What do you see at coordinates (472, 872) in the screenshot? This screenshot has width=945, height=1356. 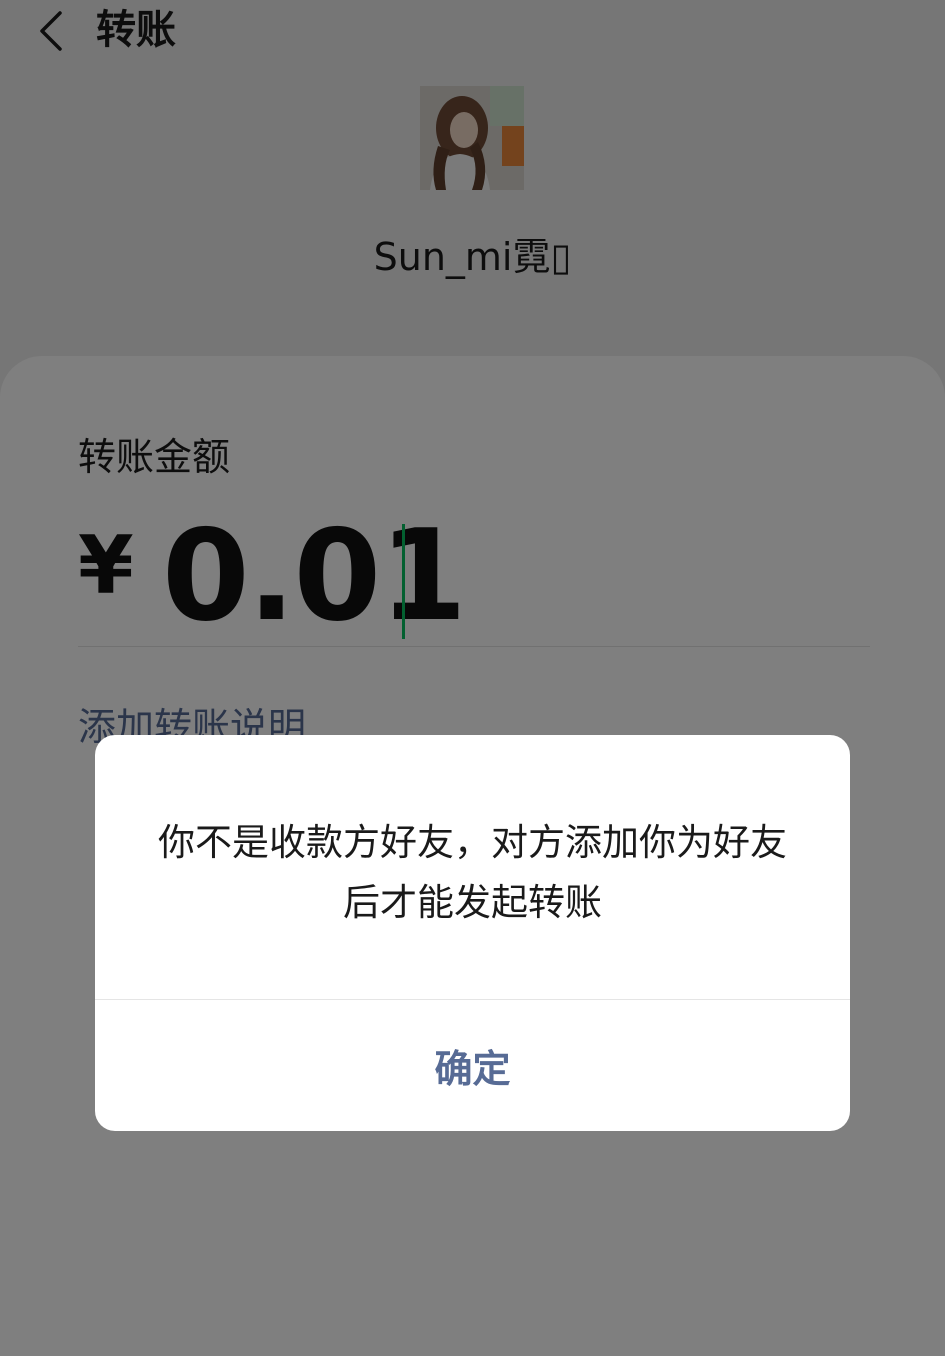 I see `dialog-message: 你不是收款方好友，对方添加你为好友后才能发起转账` at bounding box center [472, 872].